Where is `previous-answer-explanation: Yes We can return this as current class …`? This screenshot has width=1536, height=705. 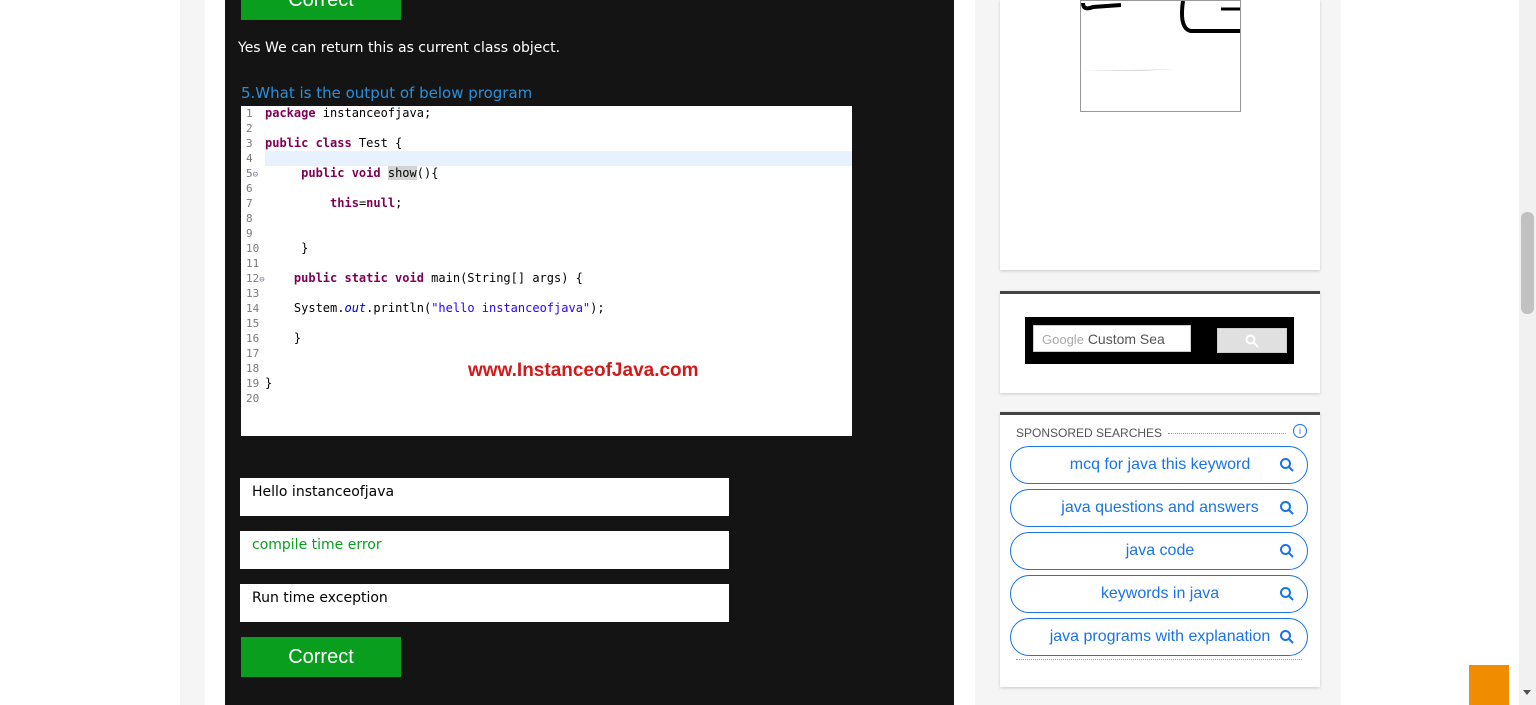
previous-answer-explanation: Yes We can return this as current class … is located at coordinates (399, 48).